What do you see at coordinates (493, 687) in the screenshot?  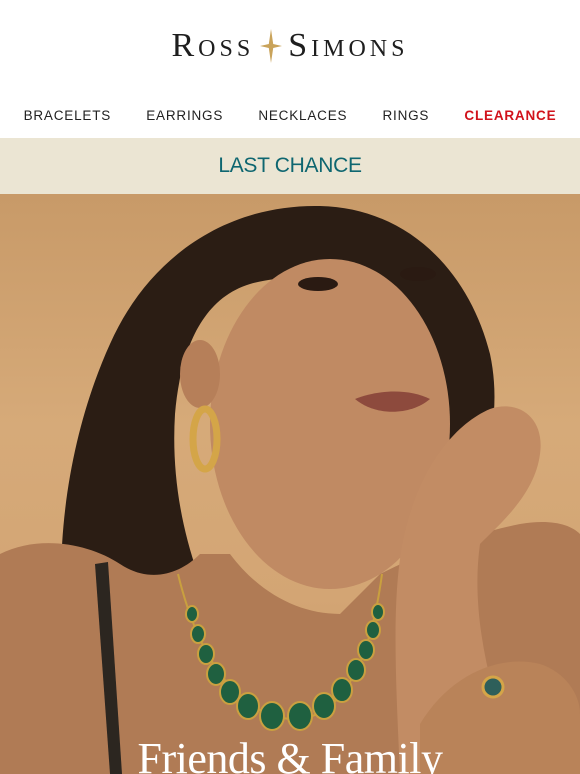 I see `emerald-ring` at bounding box center [493, 687].